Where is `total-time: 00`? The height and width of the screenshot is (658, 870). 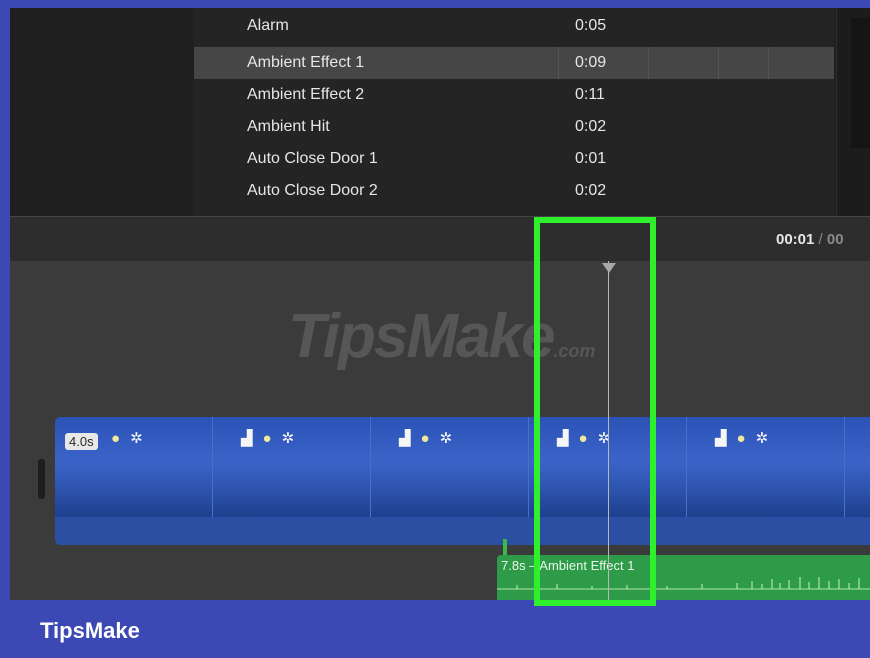 total-time: 00 is located at coordinates (835, 239).